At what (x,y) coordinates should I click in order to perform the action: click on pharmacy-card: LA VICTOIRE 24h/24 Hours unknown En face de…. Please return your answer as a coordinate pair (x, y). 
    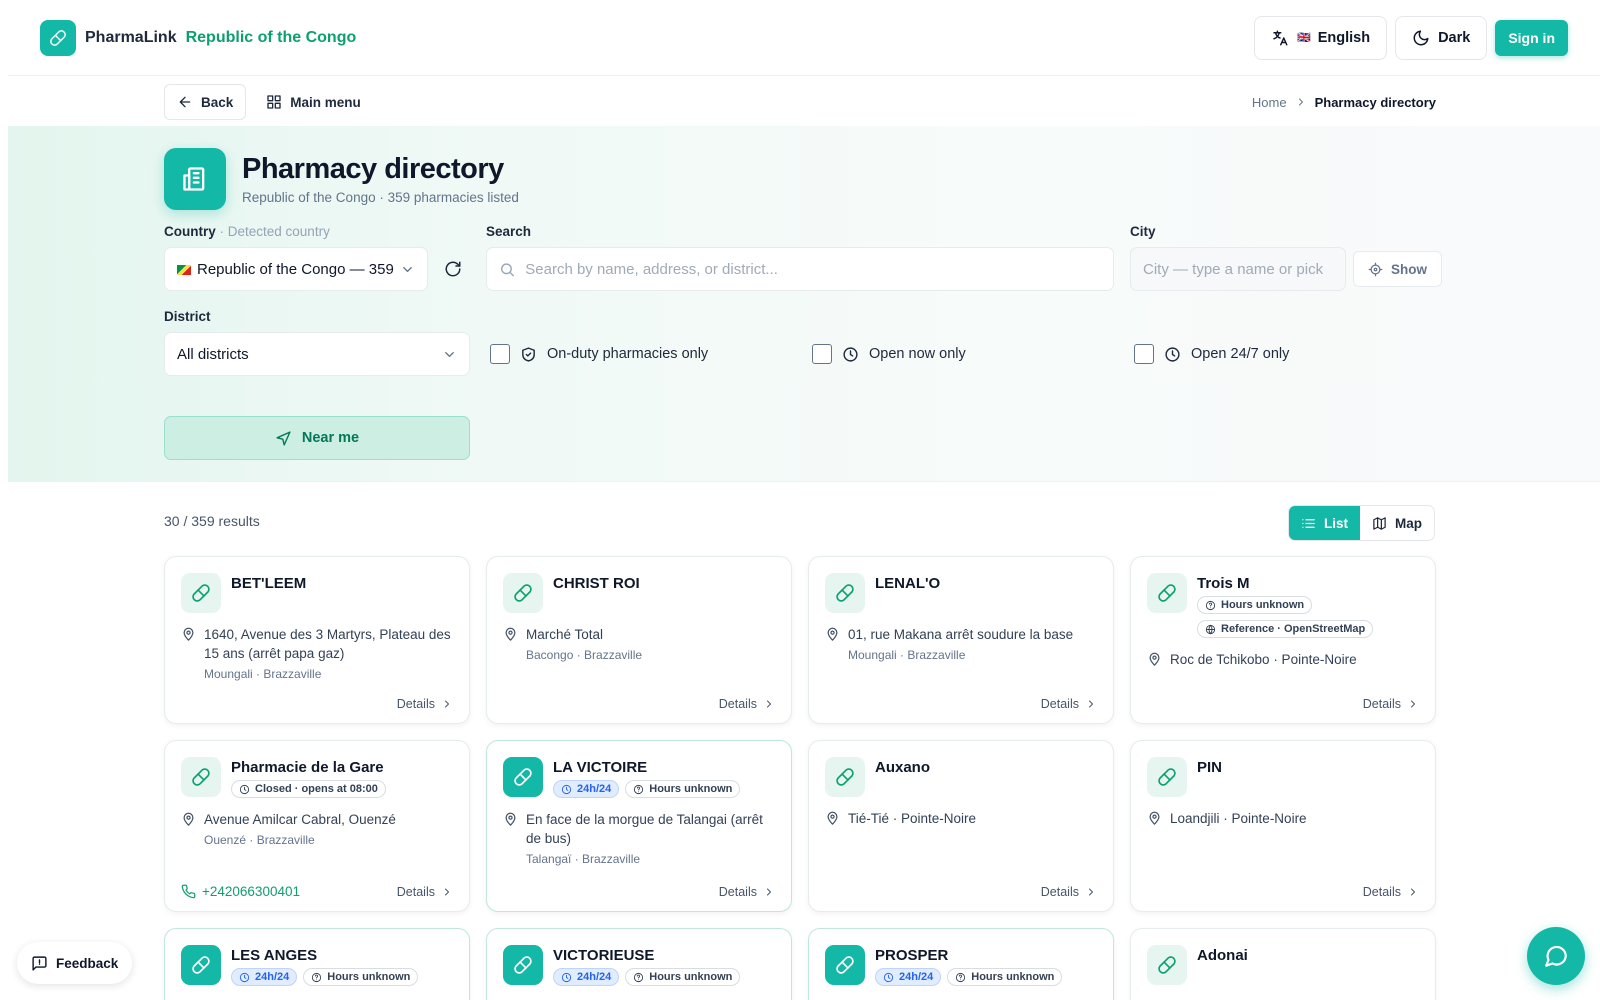
    Looking at the image, I should click on (639, 826).